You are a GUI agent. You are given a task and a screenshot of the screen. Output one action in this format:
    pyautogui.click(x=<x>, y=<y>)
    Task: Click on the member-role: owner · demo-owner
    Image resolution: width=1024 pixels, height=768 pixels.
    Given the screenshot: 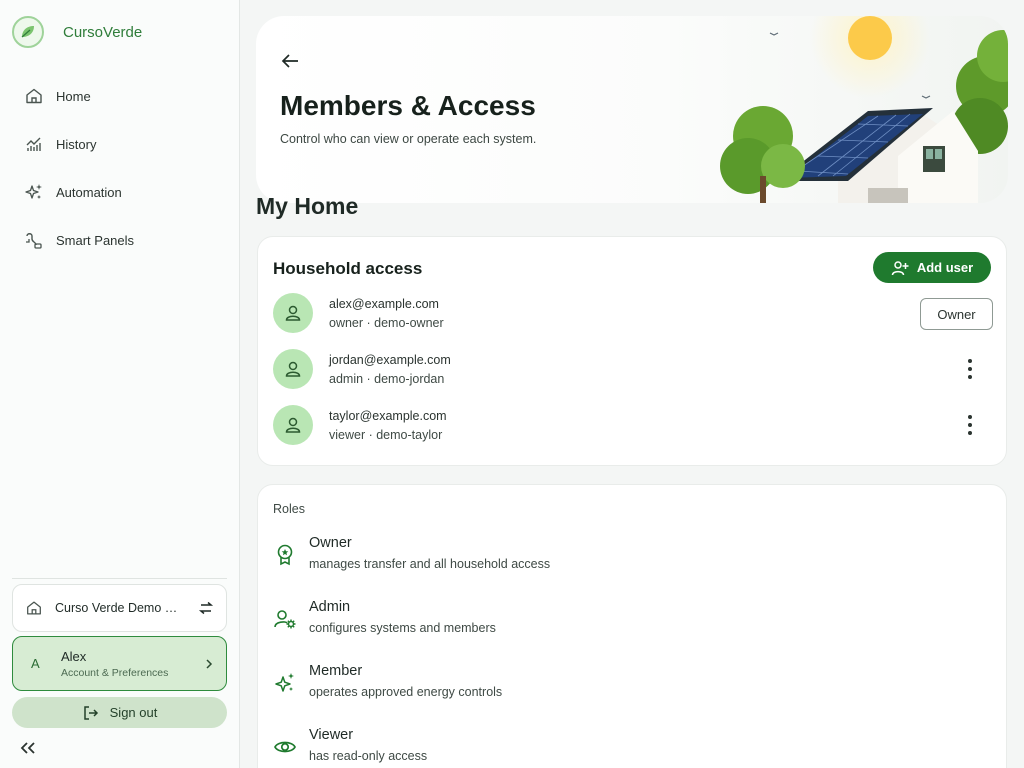 What is the action you would take?
    pyautogui.click(x=386, y=322)
    